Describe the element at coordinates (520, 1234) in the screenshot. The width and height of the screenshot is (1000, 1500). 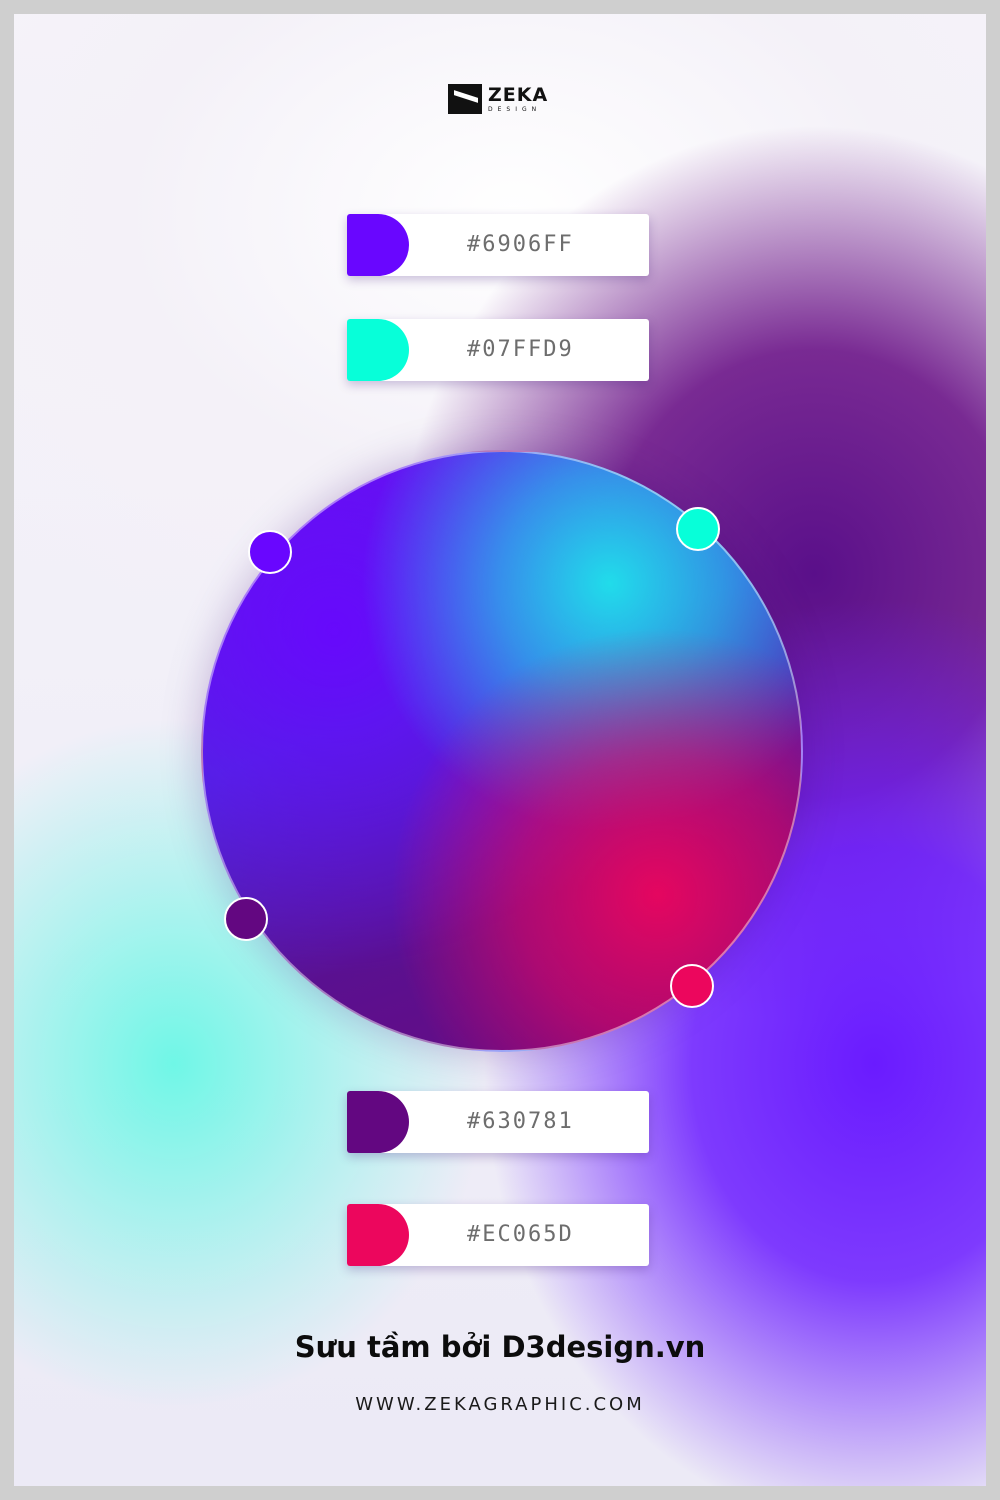
I see `swatch-hex-label: #EC065D` at that location.